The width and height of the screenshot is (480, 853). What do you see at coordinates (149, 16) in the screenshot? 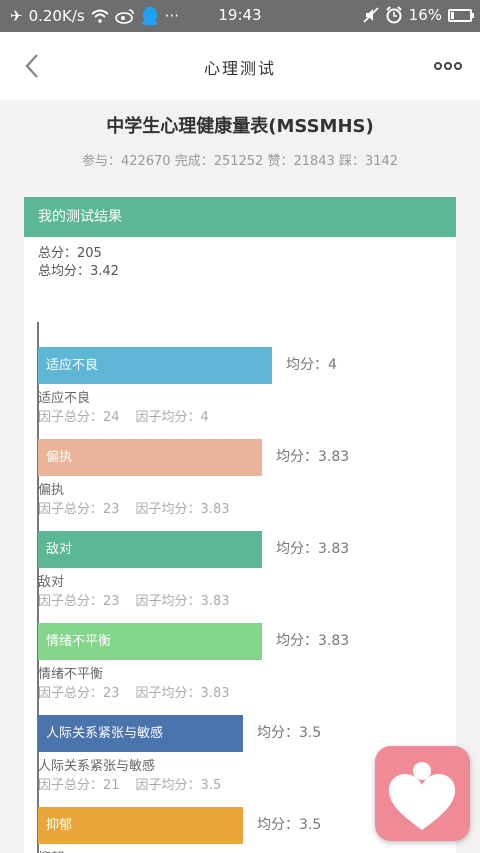
I see `qq-icon` at bounding box center [149, 16].